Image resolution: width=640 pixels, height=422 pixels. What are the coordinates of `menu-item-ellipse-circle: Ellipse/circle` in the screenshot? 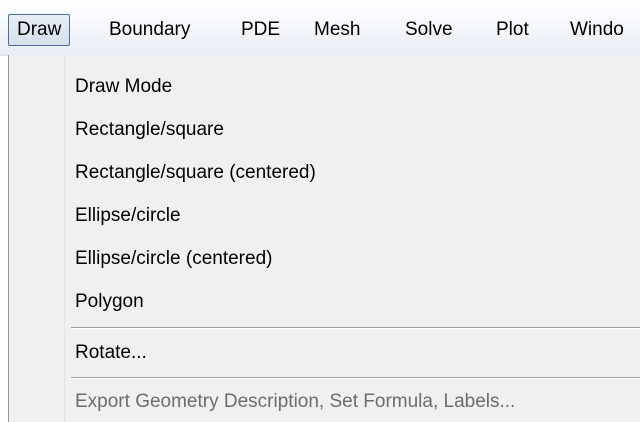 It's located at (128, 216).